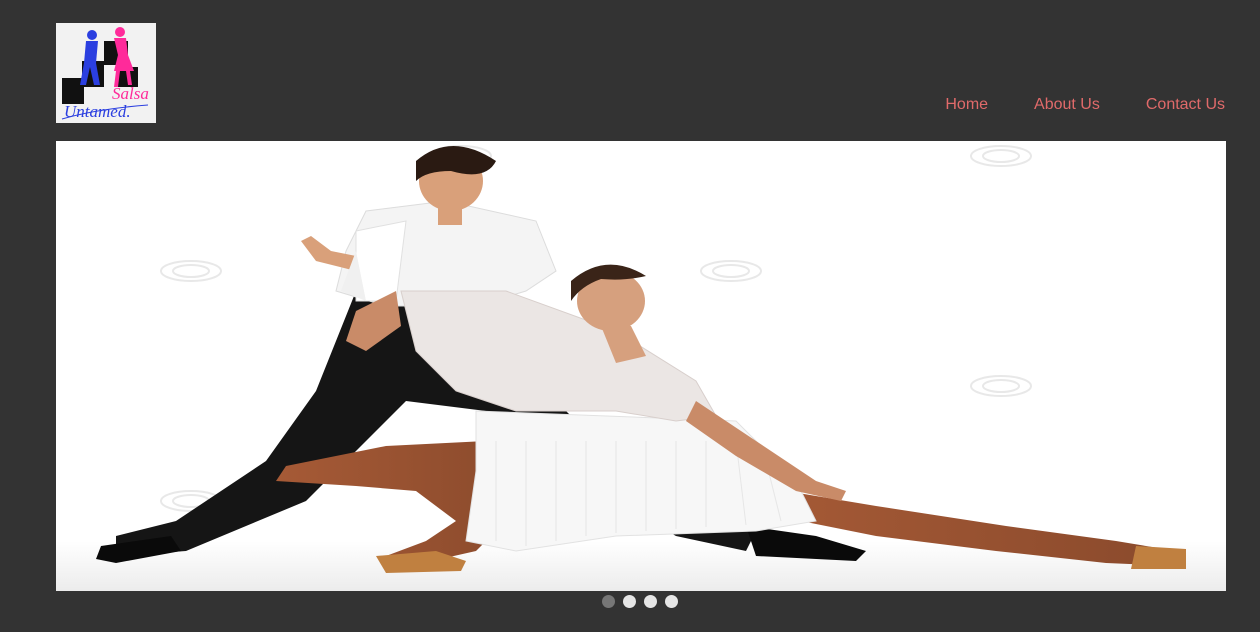 Image resolution: width=1260 pixels, height=632 pixels. I want to click on nav-link-home: Home, so click(966, 105).